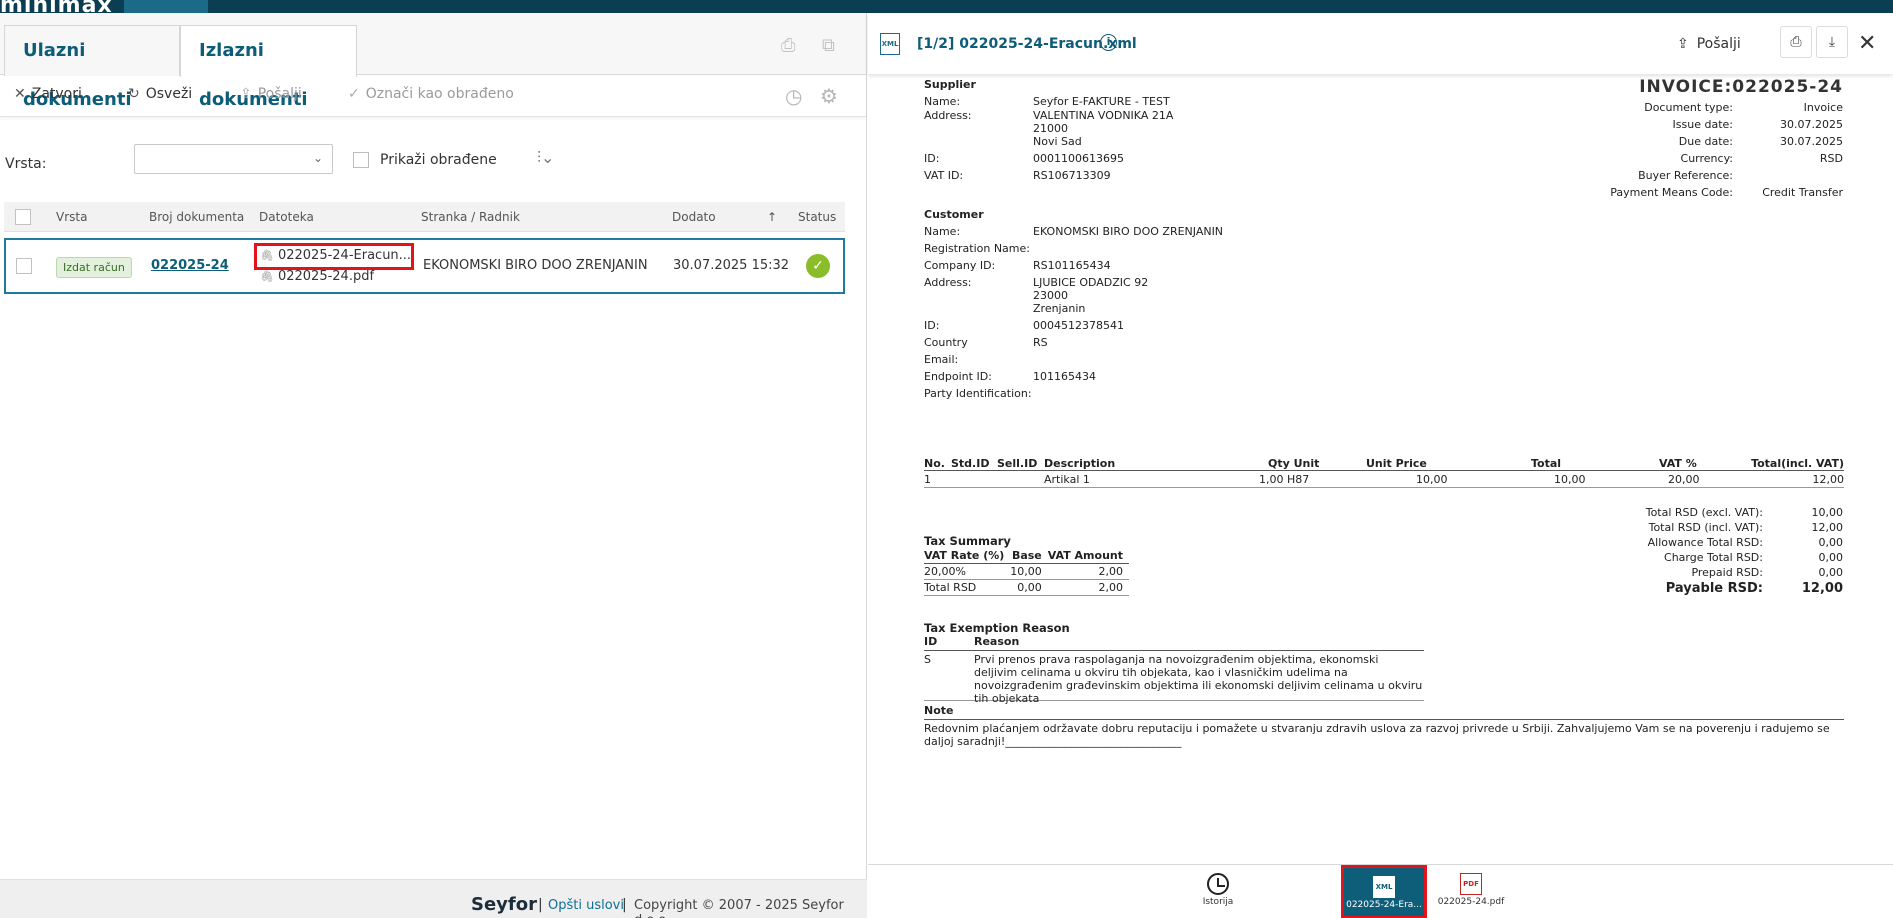  I want to click on col-vat: VAT %, so click(1678, 463).